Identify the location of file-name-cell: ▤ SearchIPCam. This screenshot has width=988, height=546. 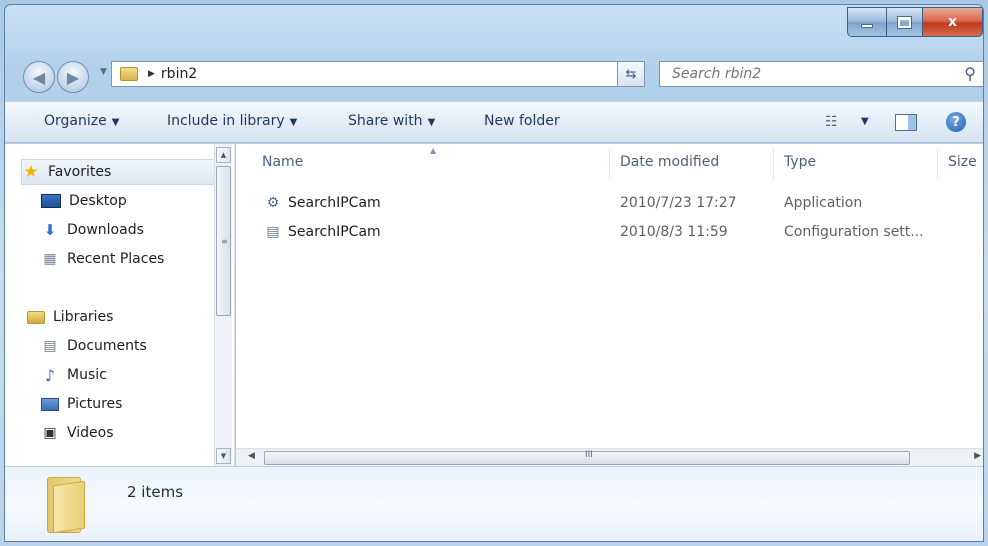
(322, 232).